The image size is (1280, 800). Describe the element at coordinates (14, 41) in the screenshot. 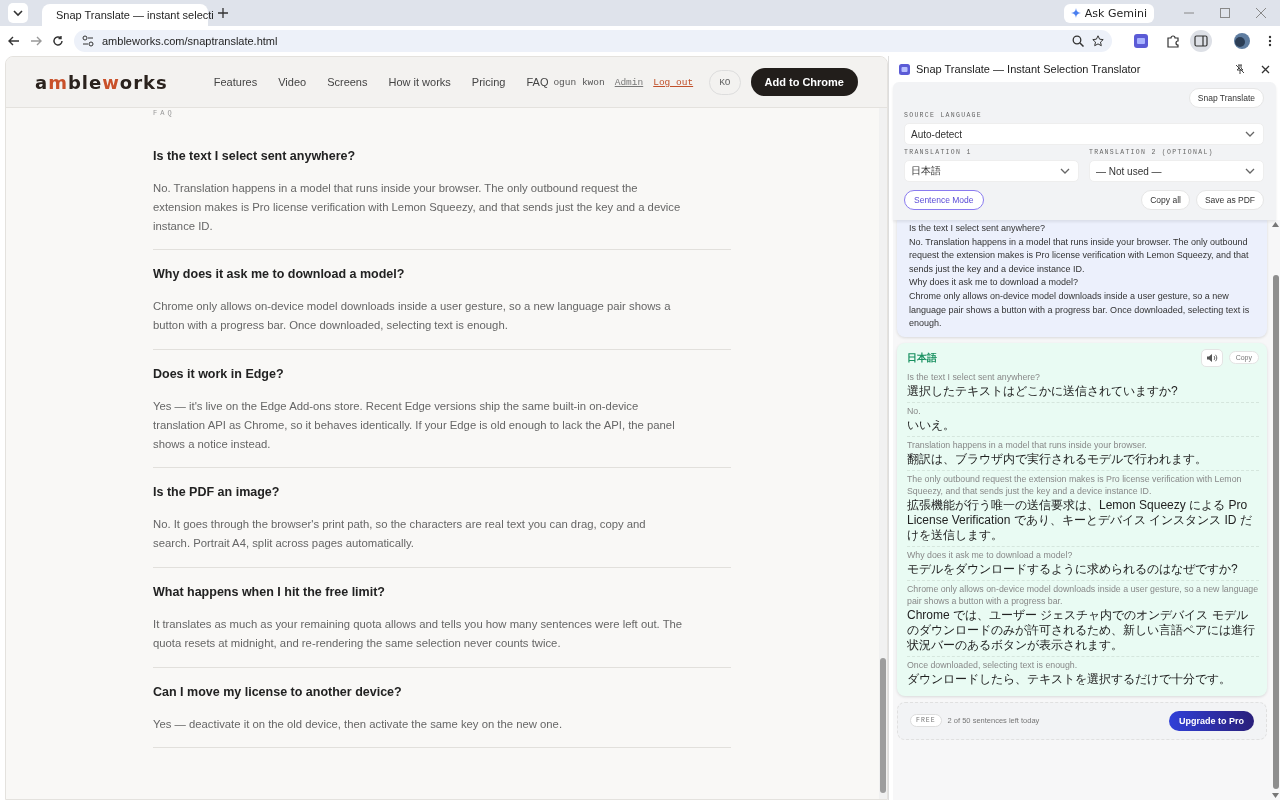

I see `back-icon` at that location.